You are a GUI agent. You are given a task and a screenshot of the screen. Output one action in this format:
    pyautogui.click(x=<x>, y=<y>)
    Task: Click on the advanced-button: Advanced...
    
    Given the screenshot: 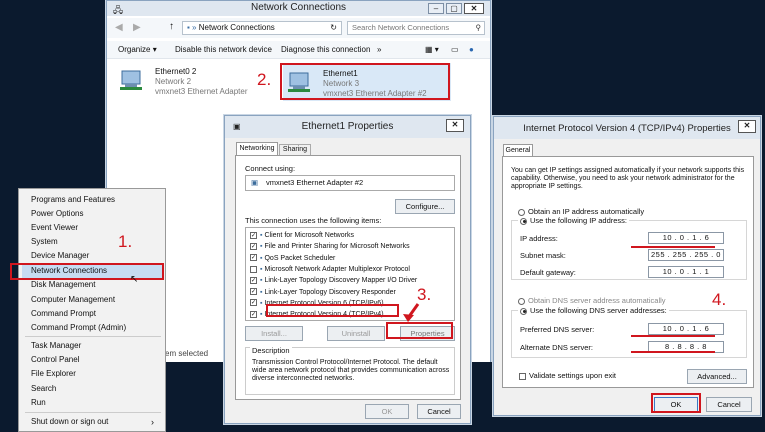 What is the action you would take?
    pyautogui.click(x=717, y=376)
    